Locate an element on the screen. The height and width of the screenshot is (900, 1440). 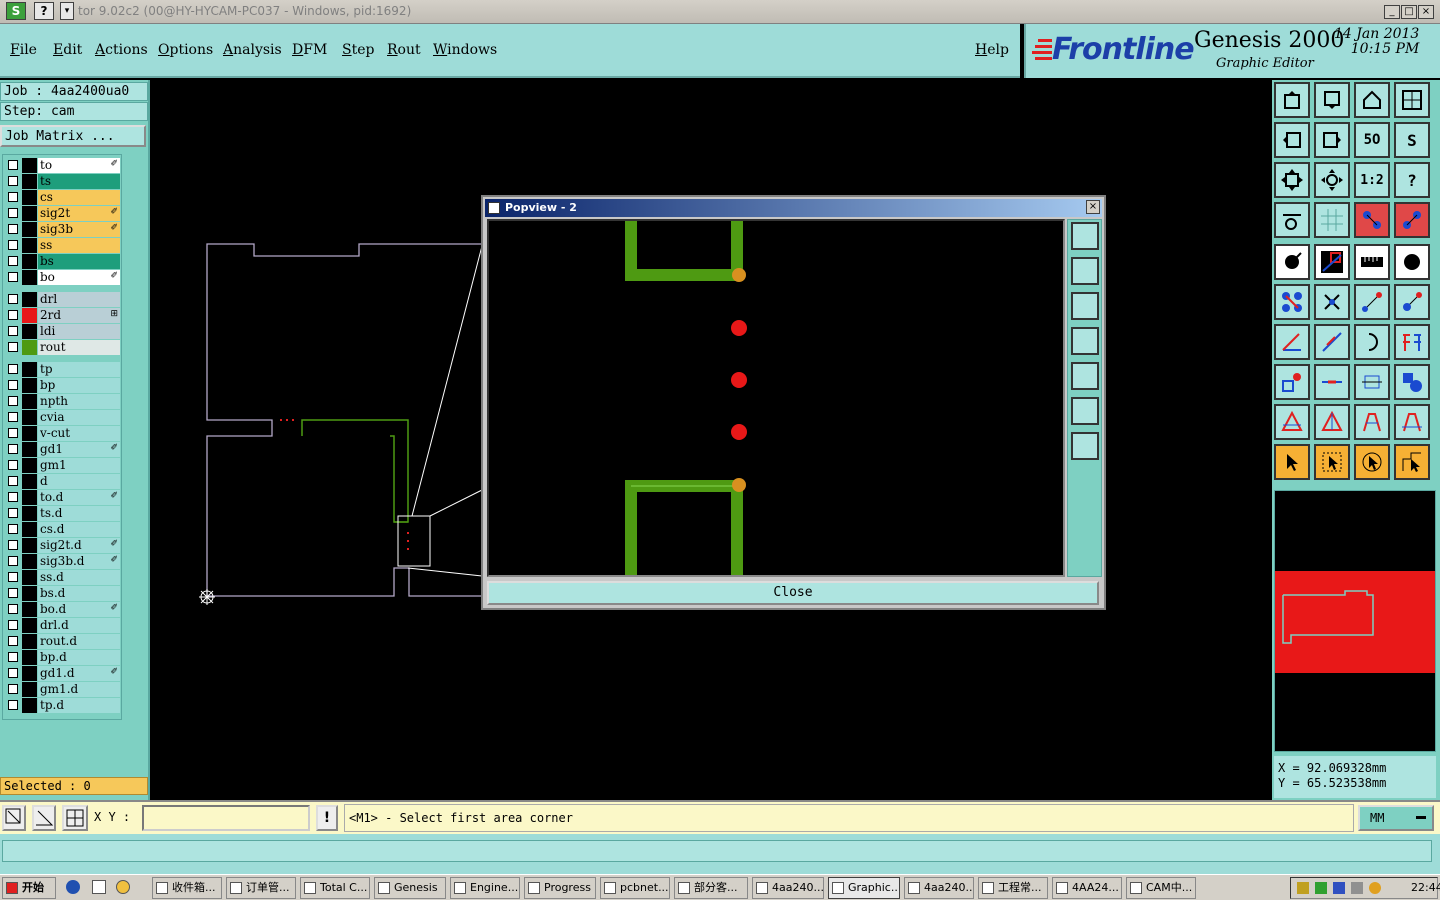
close-window-button: × is located at coordinates (1426, 12).